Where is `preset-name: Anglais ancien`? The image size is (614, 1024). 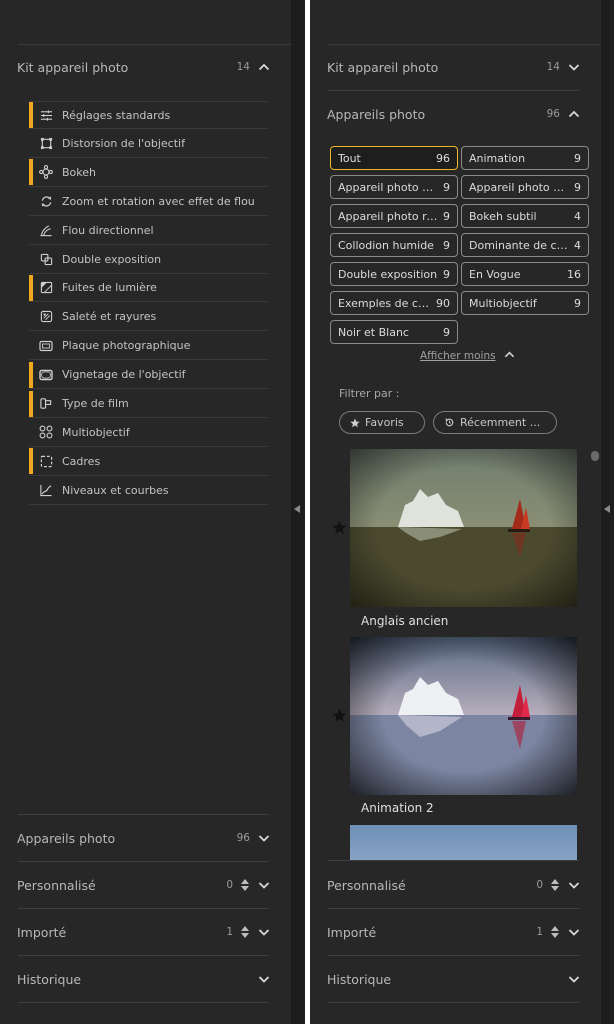 preset-name: Anglais ancien is located at coordinates (405, 621).